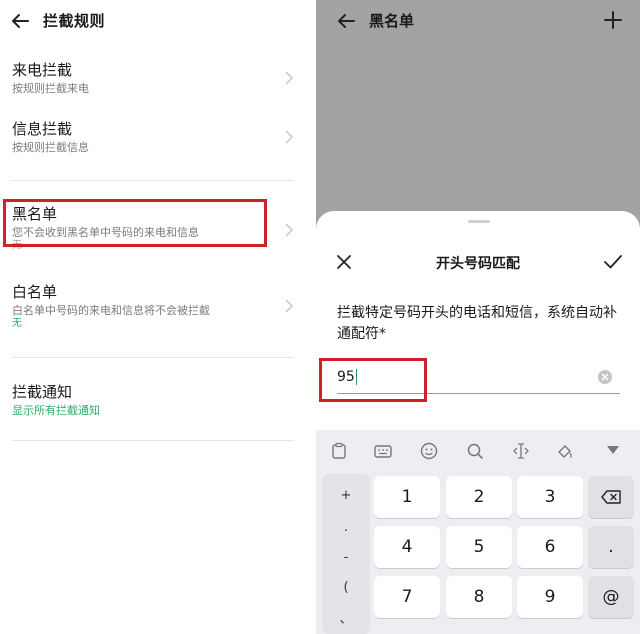 Image resolution: width=640 pixels, height=634 pixels. I want to click on list-item-call-intercept: 来电拦截 按规则拦截来电, so click(153, 78).